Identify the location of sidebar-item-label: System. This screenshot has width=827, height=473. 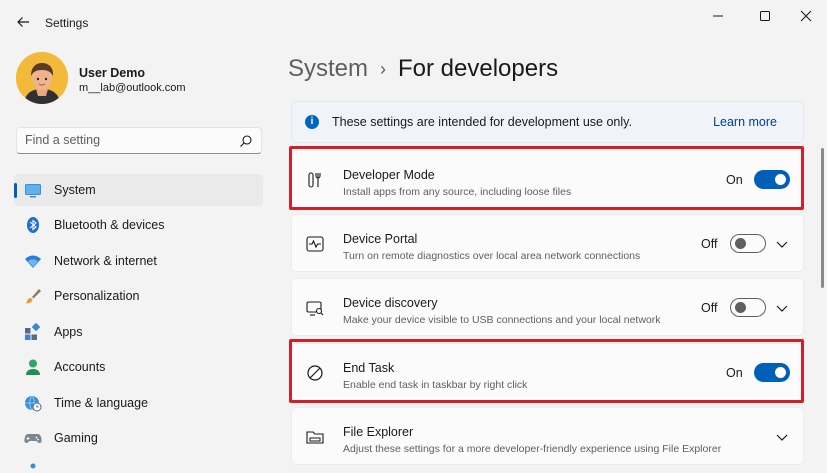
(75, 190).